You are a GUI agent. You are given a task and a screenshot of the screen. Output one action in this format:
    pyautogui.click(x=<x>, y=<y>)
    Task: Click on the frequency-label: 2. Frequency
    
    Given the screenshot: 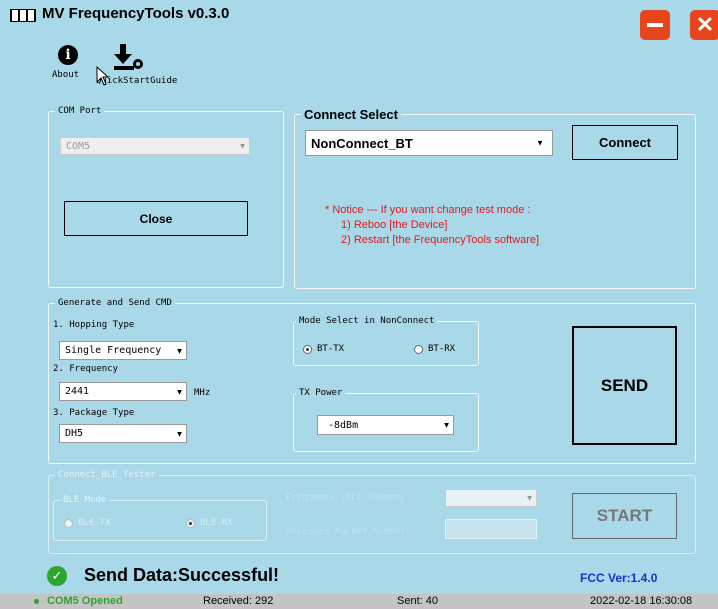 What is the action you would take?
    pyautogui.click(x=86, y=369)
    